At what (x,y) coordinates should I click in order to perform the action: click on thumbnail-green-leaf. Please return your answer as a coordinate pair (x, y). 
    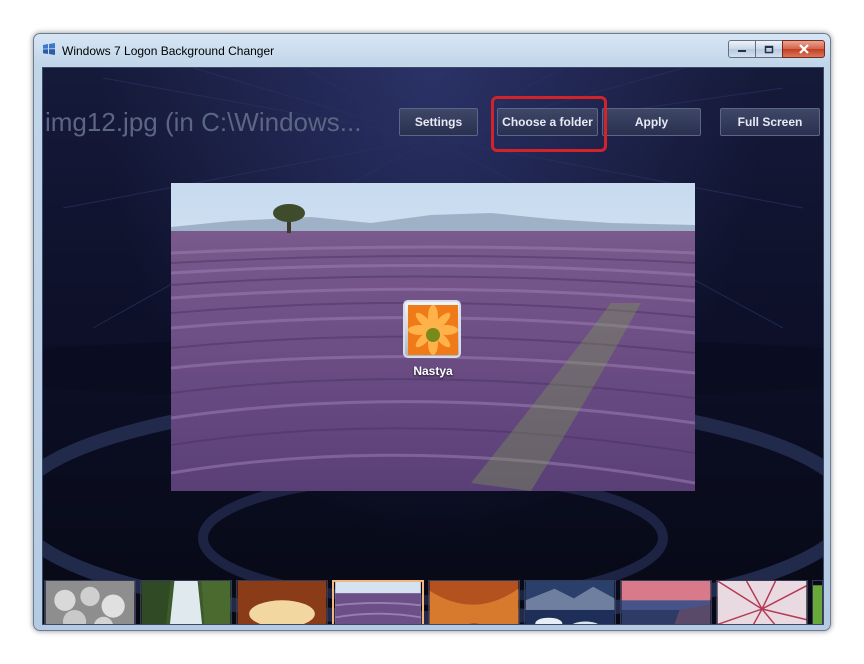
    Looking at the image, I should click on (817, 602).